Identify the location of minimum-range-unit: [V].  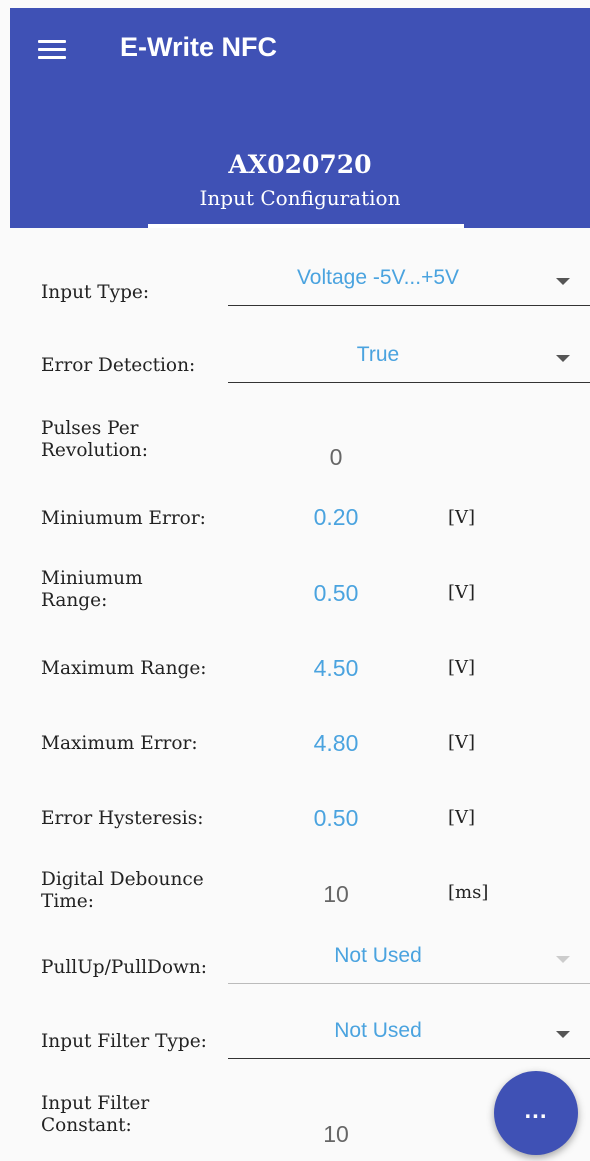
(462, 592).